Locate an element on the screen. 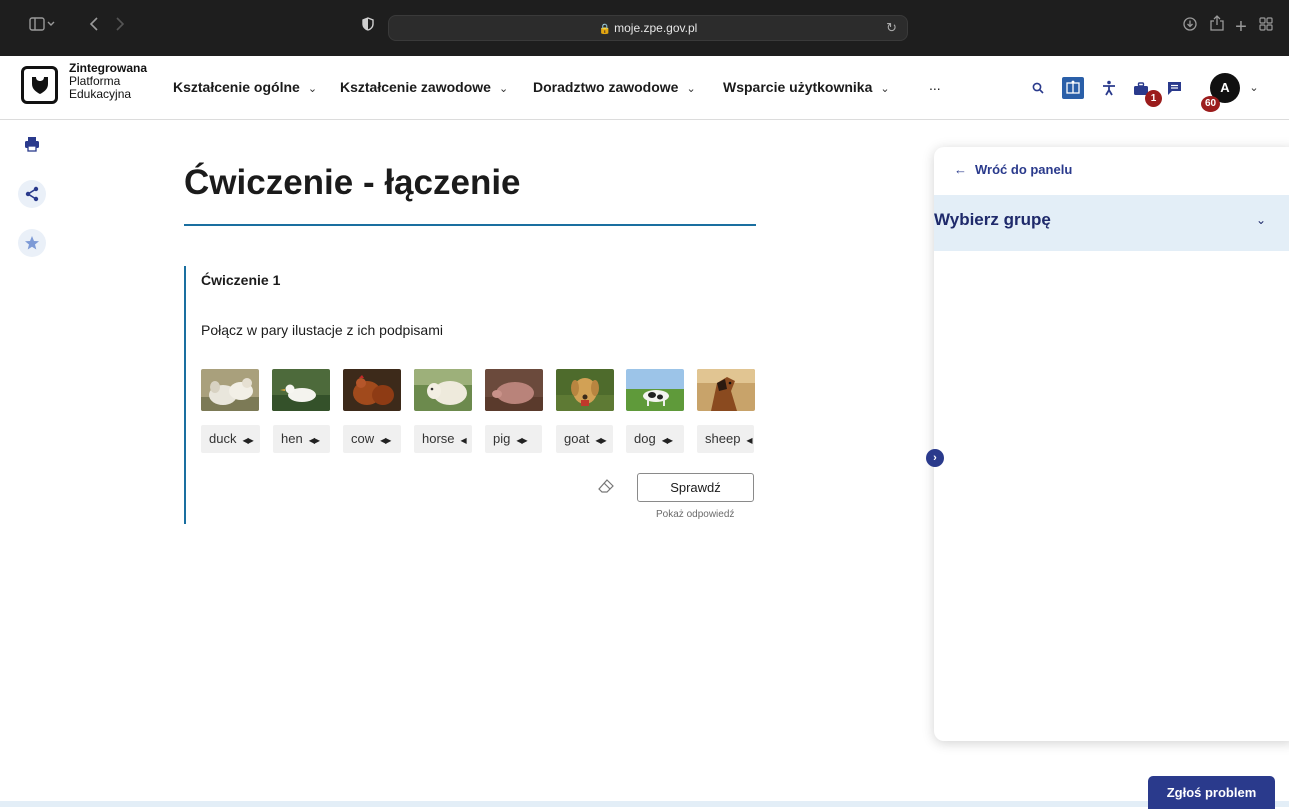 This screenshot has width=1289, height=809. picture-duck is located at coordinates (301, 390).